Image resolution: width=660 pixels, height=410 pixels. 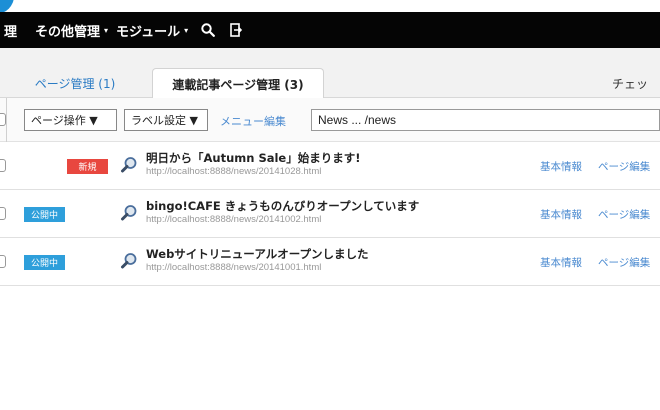 What do you see at coordinates (87, 166) in the screenshot?
I see `status-badge: 新規` at bounding box center [87, 166].